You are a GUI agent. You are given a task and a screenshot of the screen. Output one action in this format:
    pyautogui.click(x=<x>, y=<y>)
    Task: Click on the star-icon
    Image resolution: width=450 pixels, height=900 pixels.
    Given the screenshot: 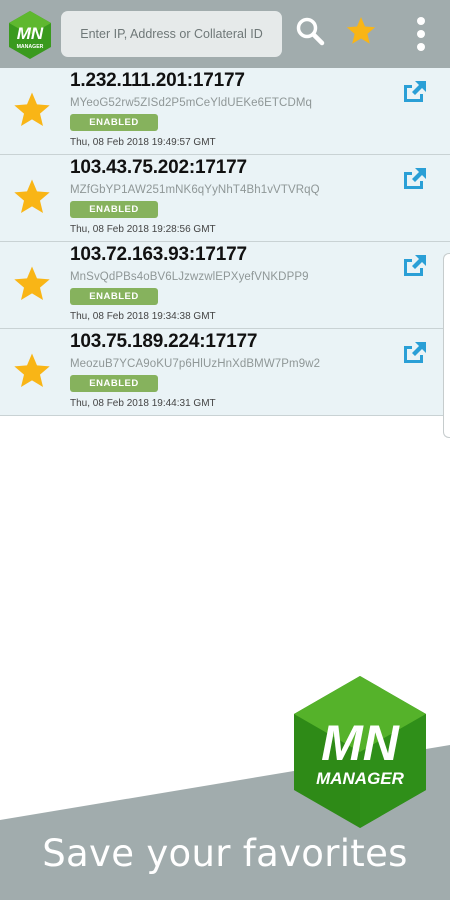 What is the action you would take?
    pyautogui.click(x=361, y=30)
    